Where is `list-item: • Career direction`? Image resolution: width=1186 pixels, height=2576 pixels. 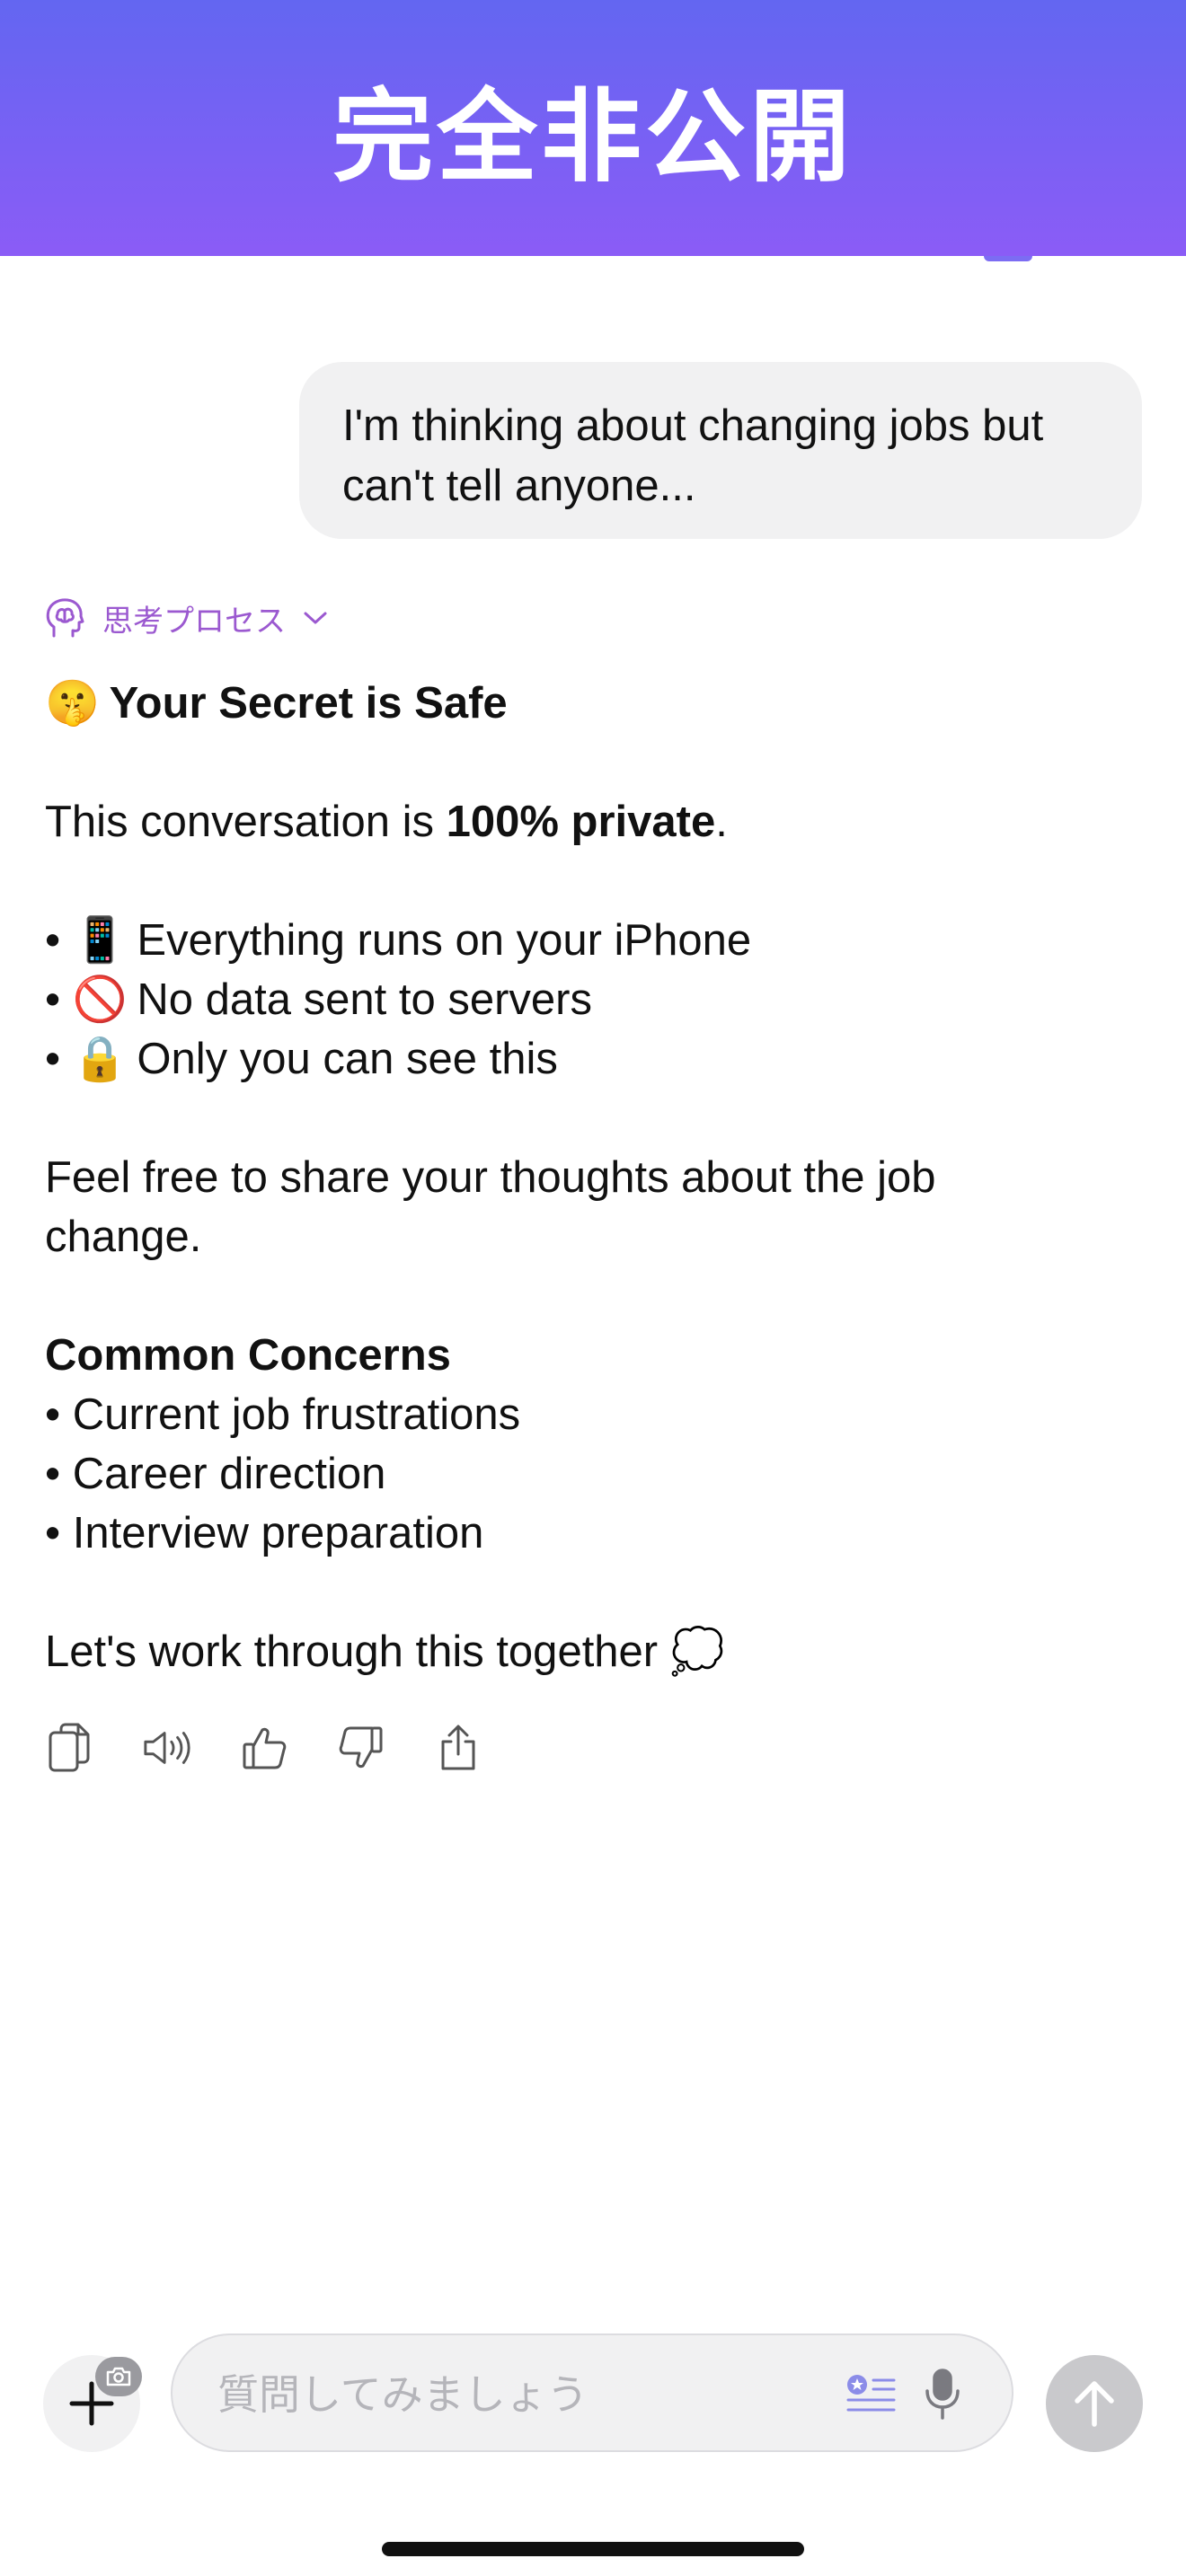
list-item: • Career direction is located at coordinates (215, 1474).